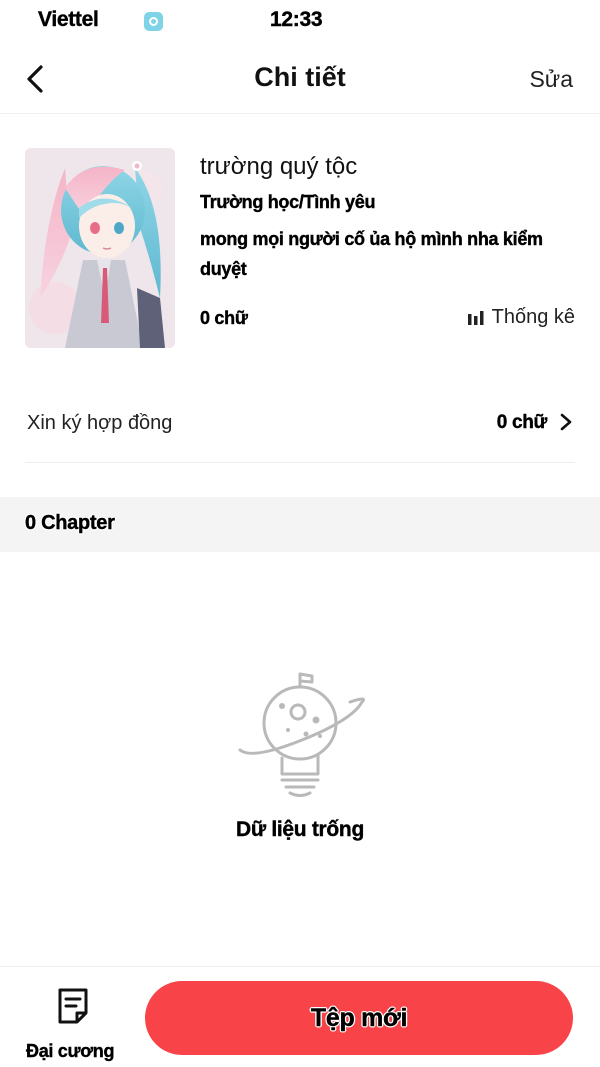 This screenshot has width=600, height=1067. Describe the element at coordinates (153, 21) in the screenshot. I see `cloud-app-icon` at that location.